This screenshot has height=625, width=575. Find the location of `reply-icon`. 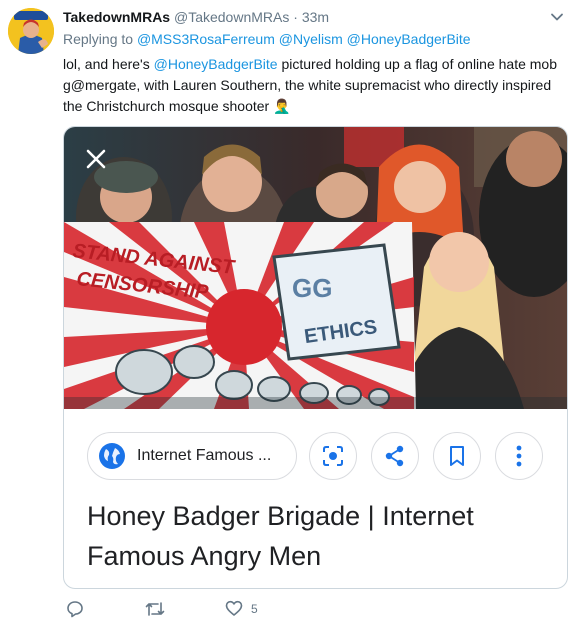

reply-icon is located at coordinates (75, 609).